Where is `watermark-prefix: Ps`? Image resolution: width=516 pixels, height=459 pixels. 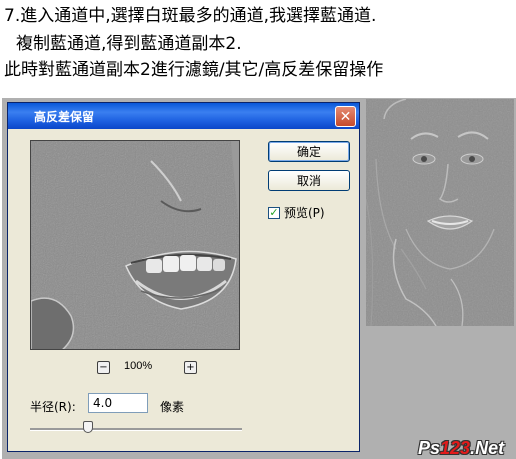
watermark-prefix: Ps is located at coordinates (429, 448).